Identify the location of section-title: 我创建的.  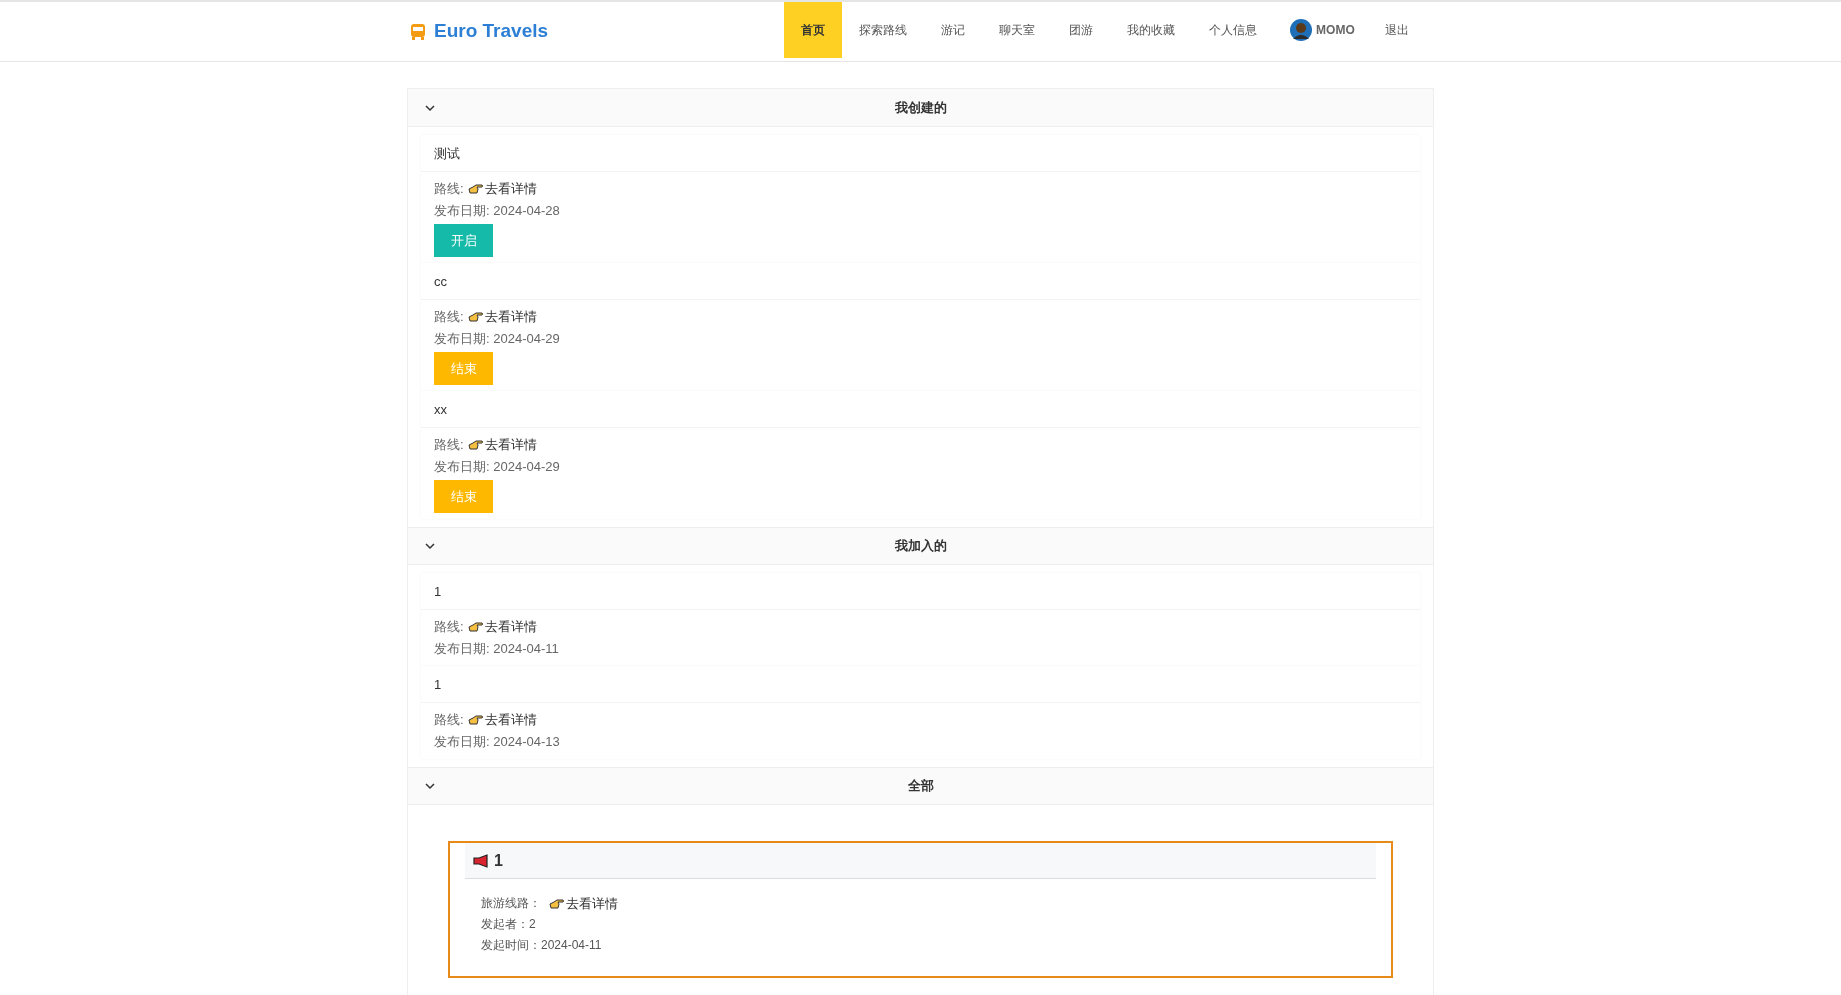
(920, 107).